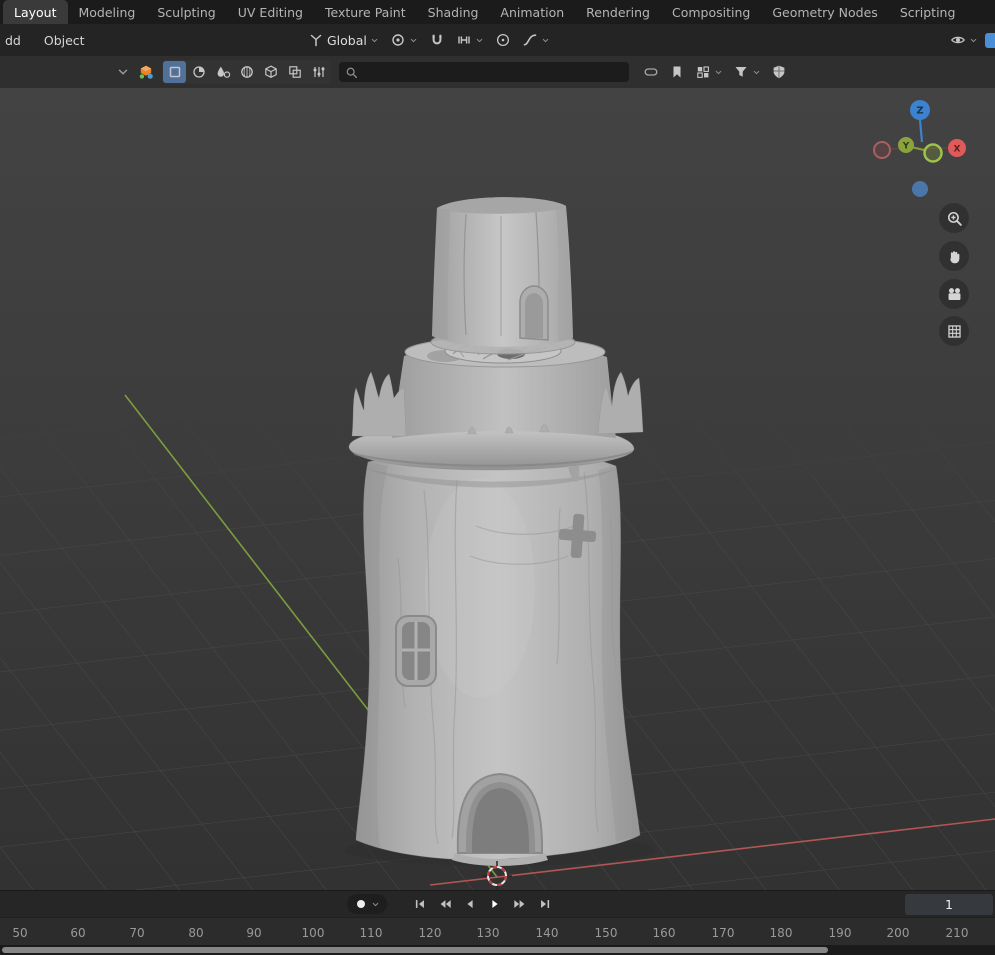 This screenshot has height=955, width=995. What do you see at coordinates (361, 904) in the screenshot?
I see `record-icon` at bounding box center [361, 904].